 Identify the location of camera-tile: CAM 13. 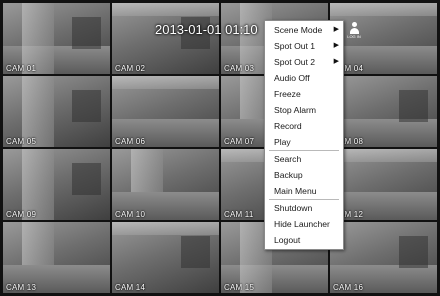
(56, 257).